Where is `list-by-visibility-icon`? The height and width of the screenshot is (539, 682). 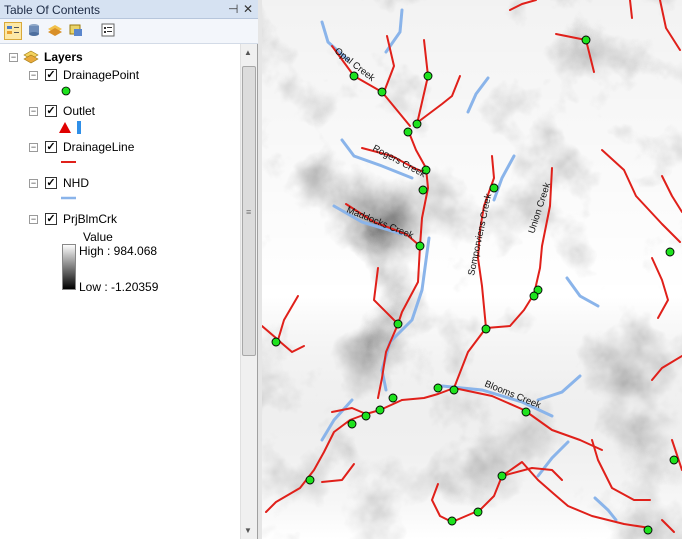 list-by-visibility-icon is located at coordinates (56, 31).